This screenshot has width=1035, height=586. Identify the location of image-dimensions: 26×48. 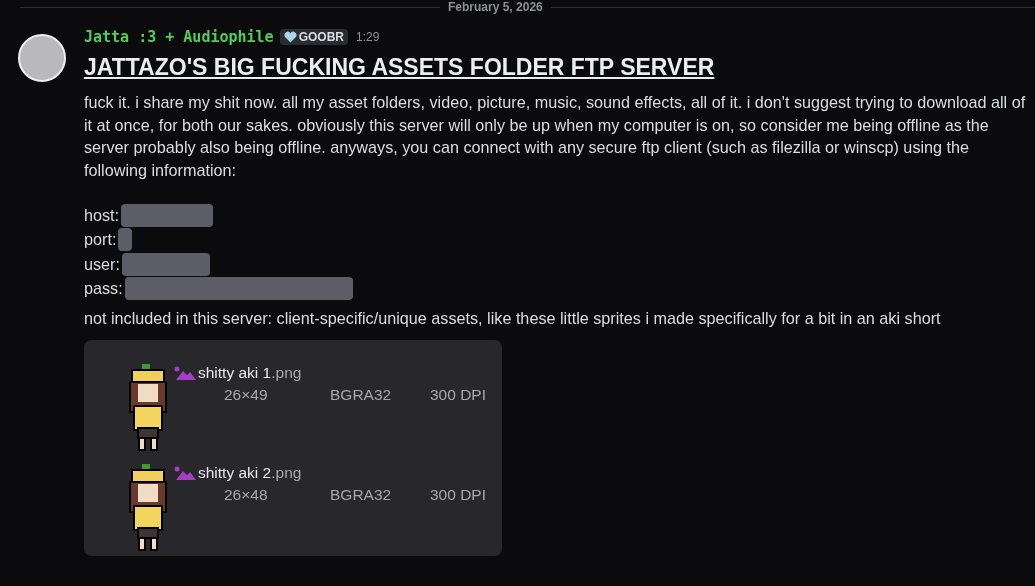
(246, 494).